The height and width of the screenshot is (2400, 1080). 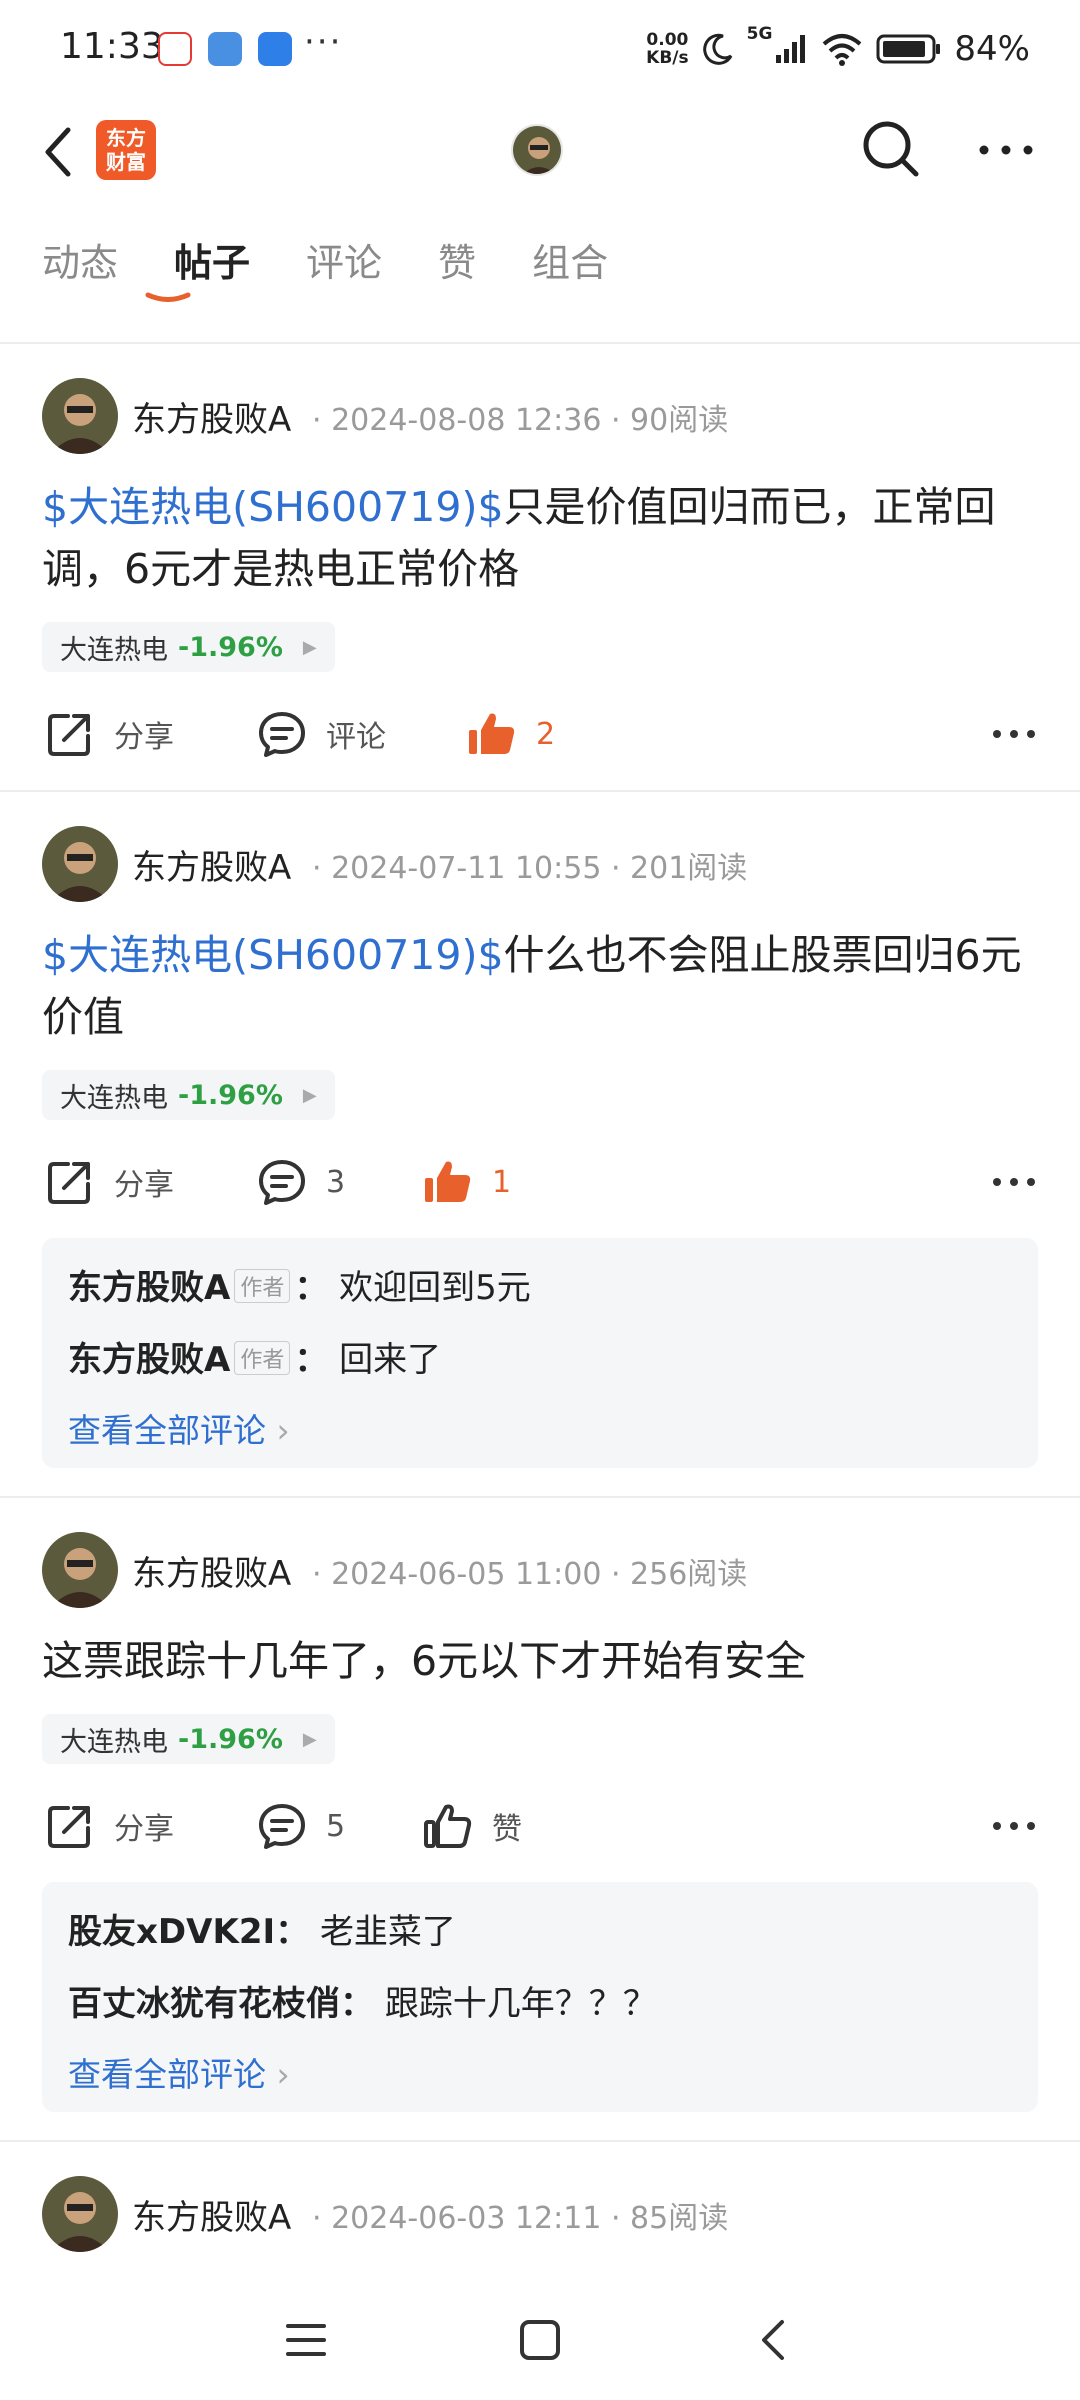 I want to click on status-time: 11:33, so click(x=112, y=46).